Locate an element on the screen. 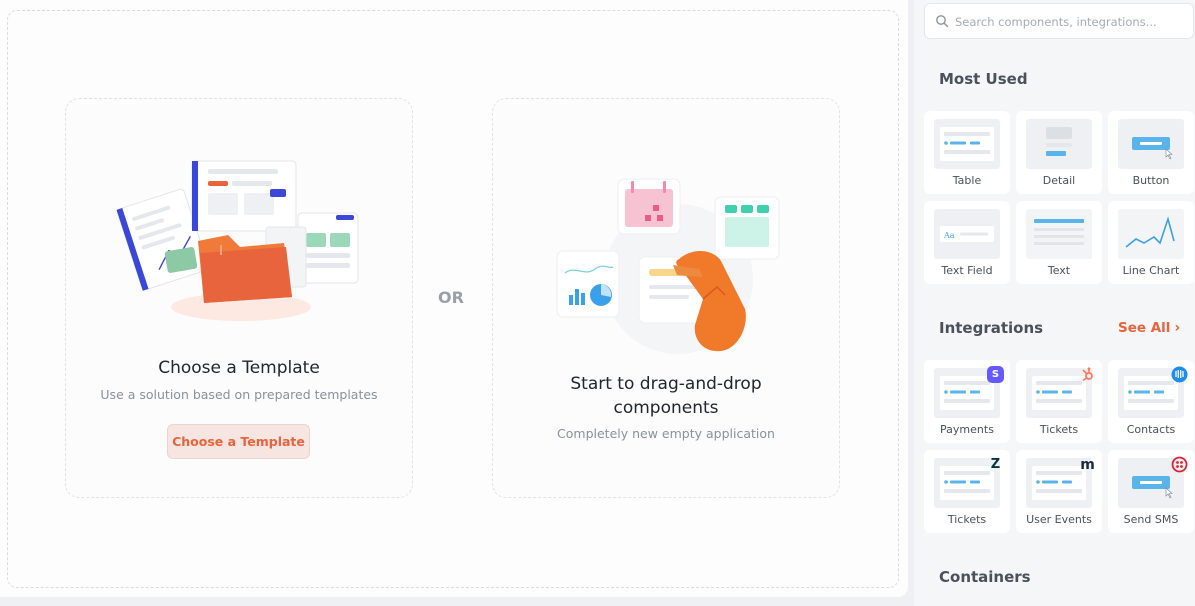 The height and width of the screenshot is (606, 1195). template-card-title: Choose a Template is located at coordinates (239, 368).